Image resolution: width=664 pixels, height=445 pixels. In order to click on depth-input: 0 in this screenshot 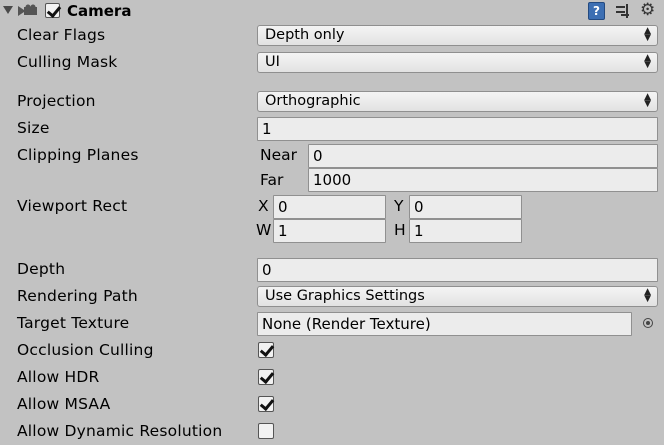, I will do `click(457, 270)`.